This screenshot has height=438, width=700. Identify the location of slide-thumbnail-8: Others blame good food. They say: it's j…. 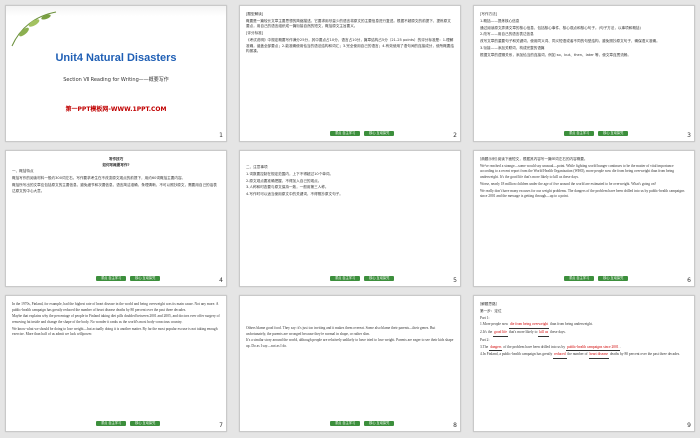
(350, 363).